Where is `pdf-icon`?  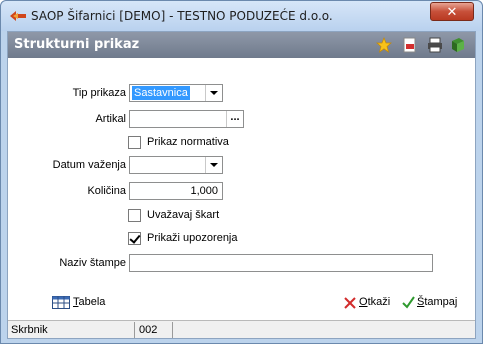
pdf-icon is located at coordinates (410, 45).